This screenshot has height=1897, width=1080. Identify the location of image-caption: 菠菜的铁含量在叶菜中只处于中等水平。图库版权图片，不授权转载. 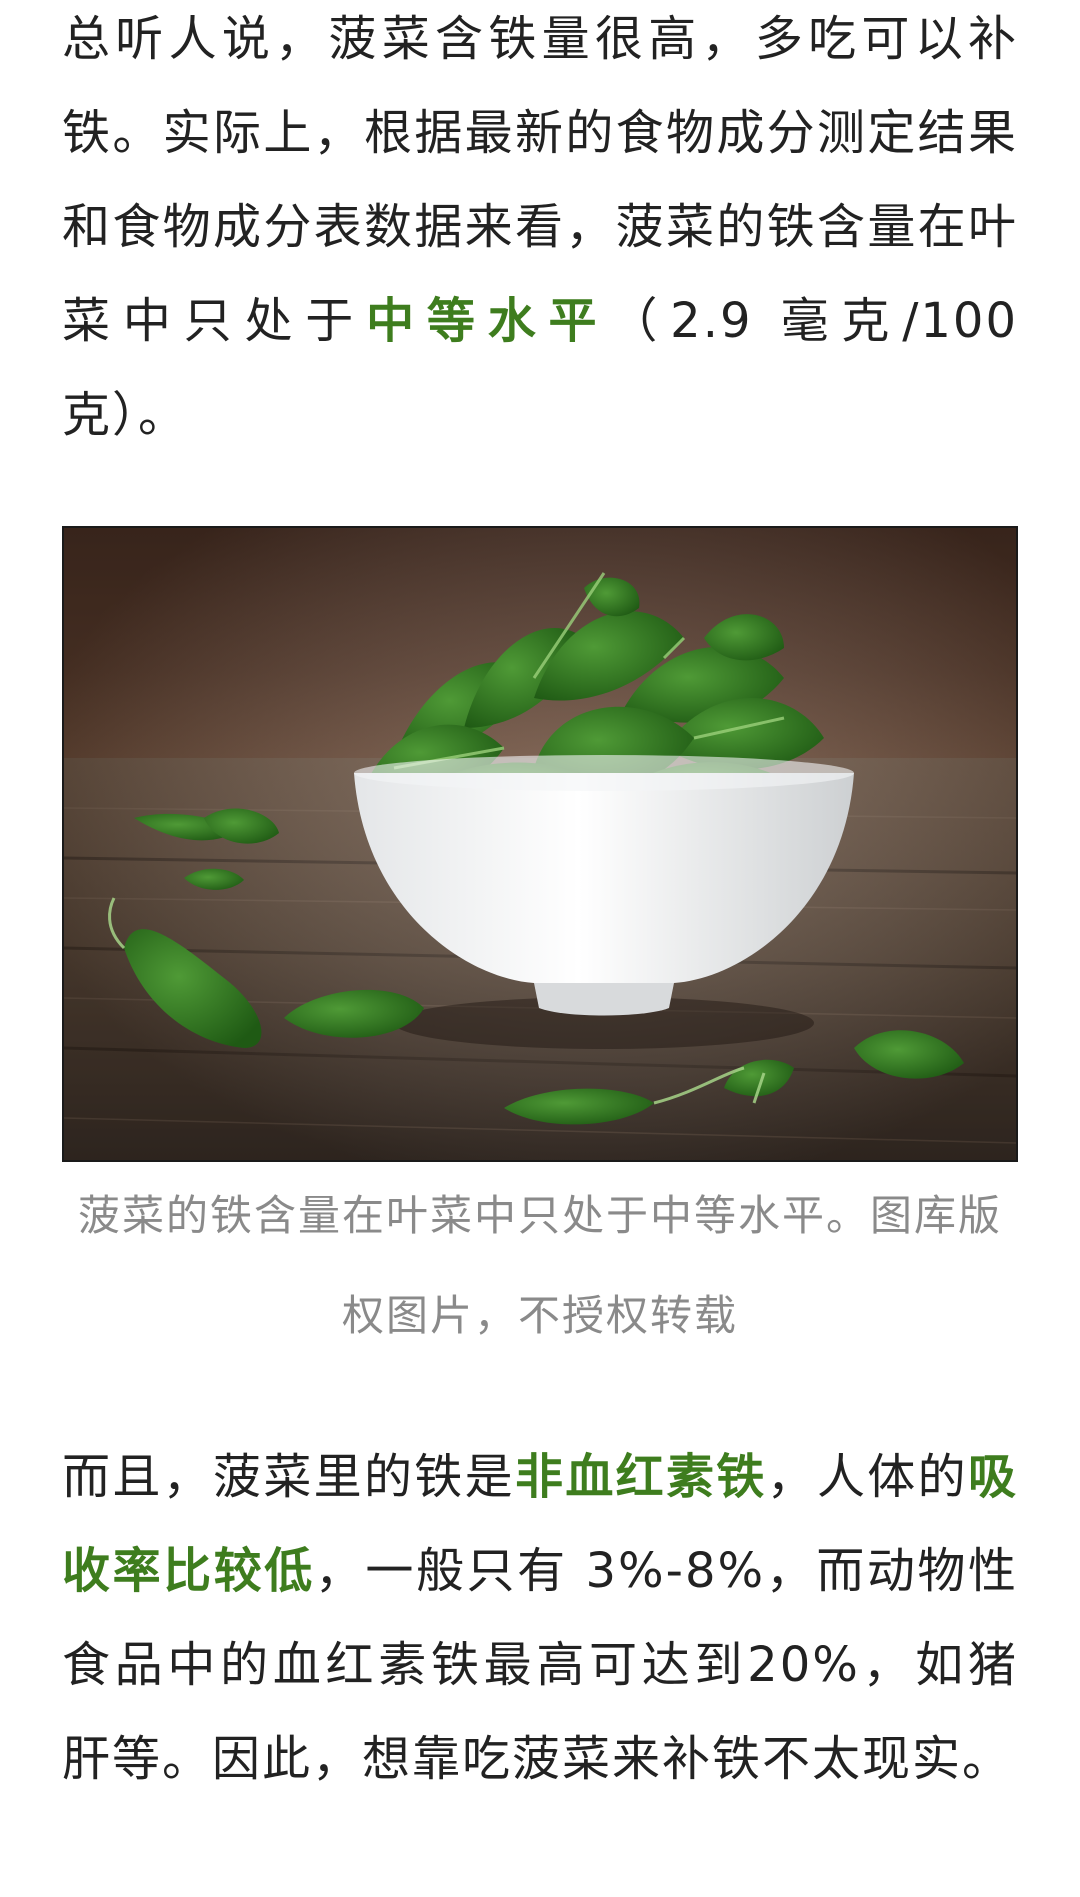
(539, 1265).